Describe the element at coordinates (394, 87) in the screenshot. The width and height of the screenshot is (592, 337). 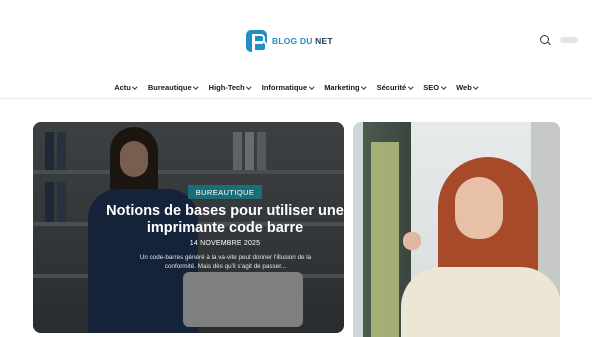
I see `nav-item-securite: Sécurité` at that location.